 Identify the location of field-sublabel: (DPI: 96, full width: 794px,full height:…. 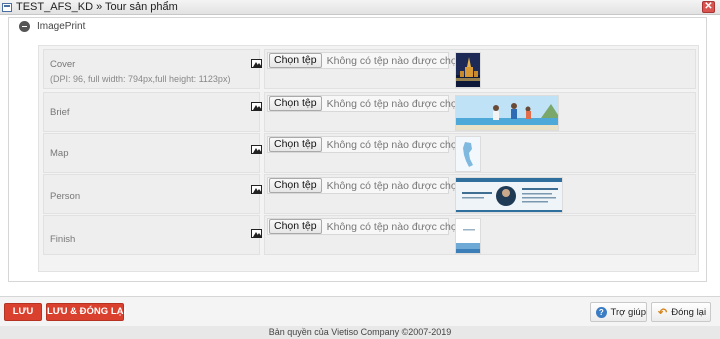
(140, 79).